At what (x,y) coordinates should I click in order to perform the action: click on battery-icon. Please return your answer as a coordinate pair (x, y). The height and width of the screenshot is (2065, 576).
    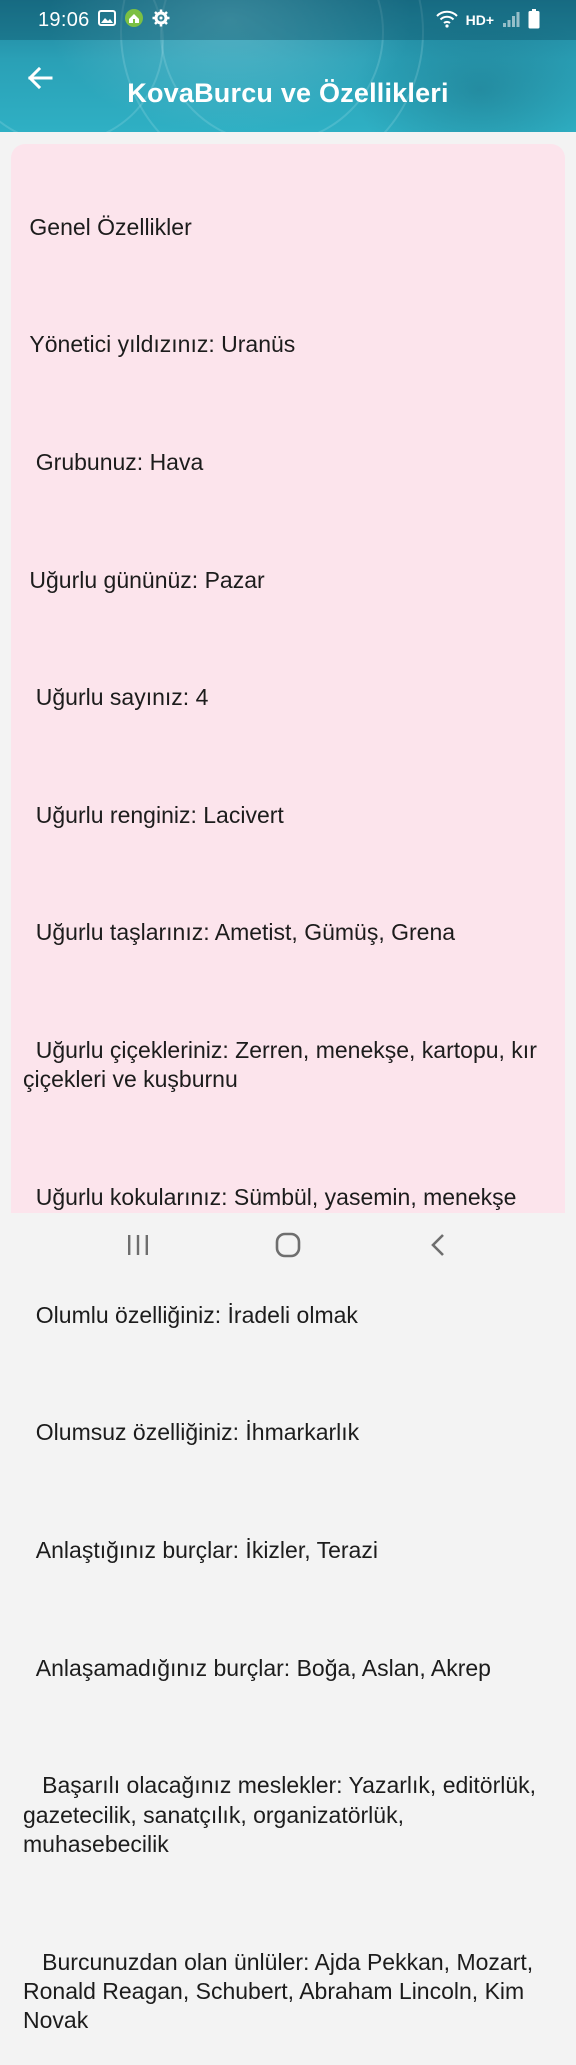
    Looking at the image, I should click on (534, 20).